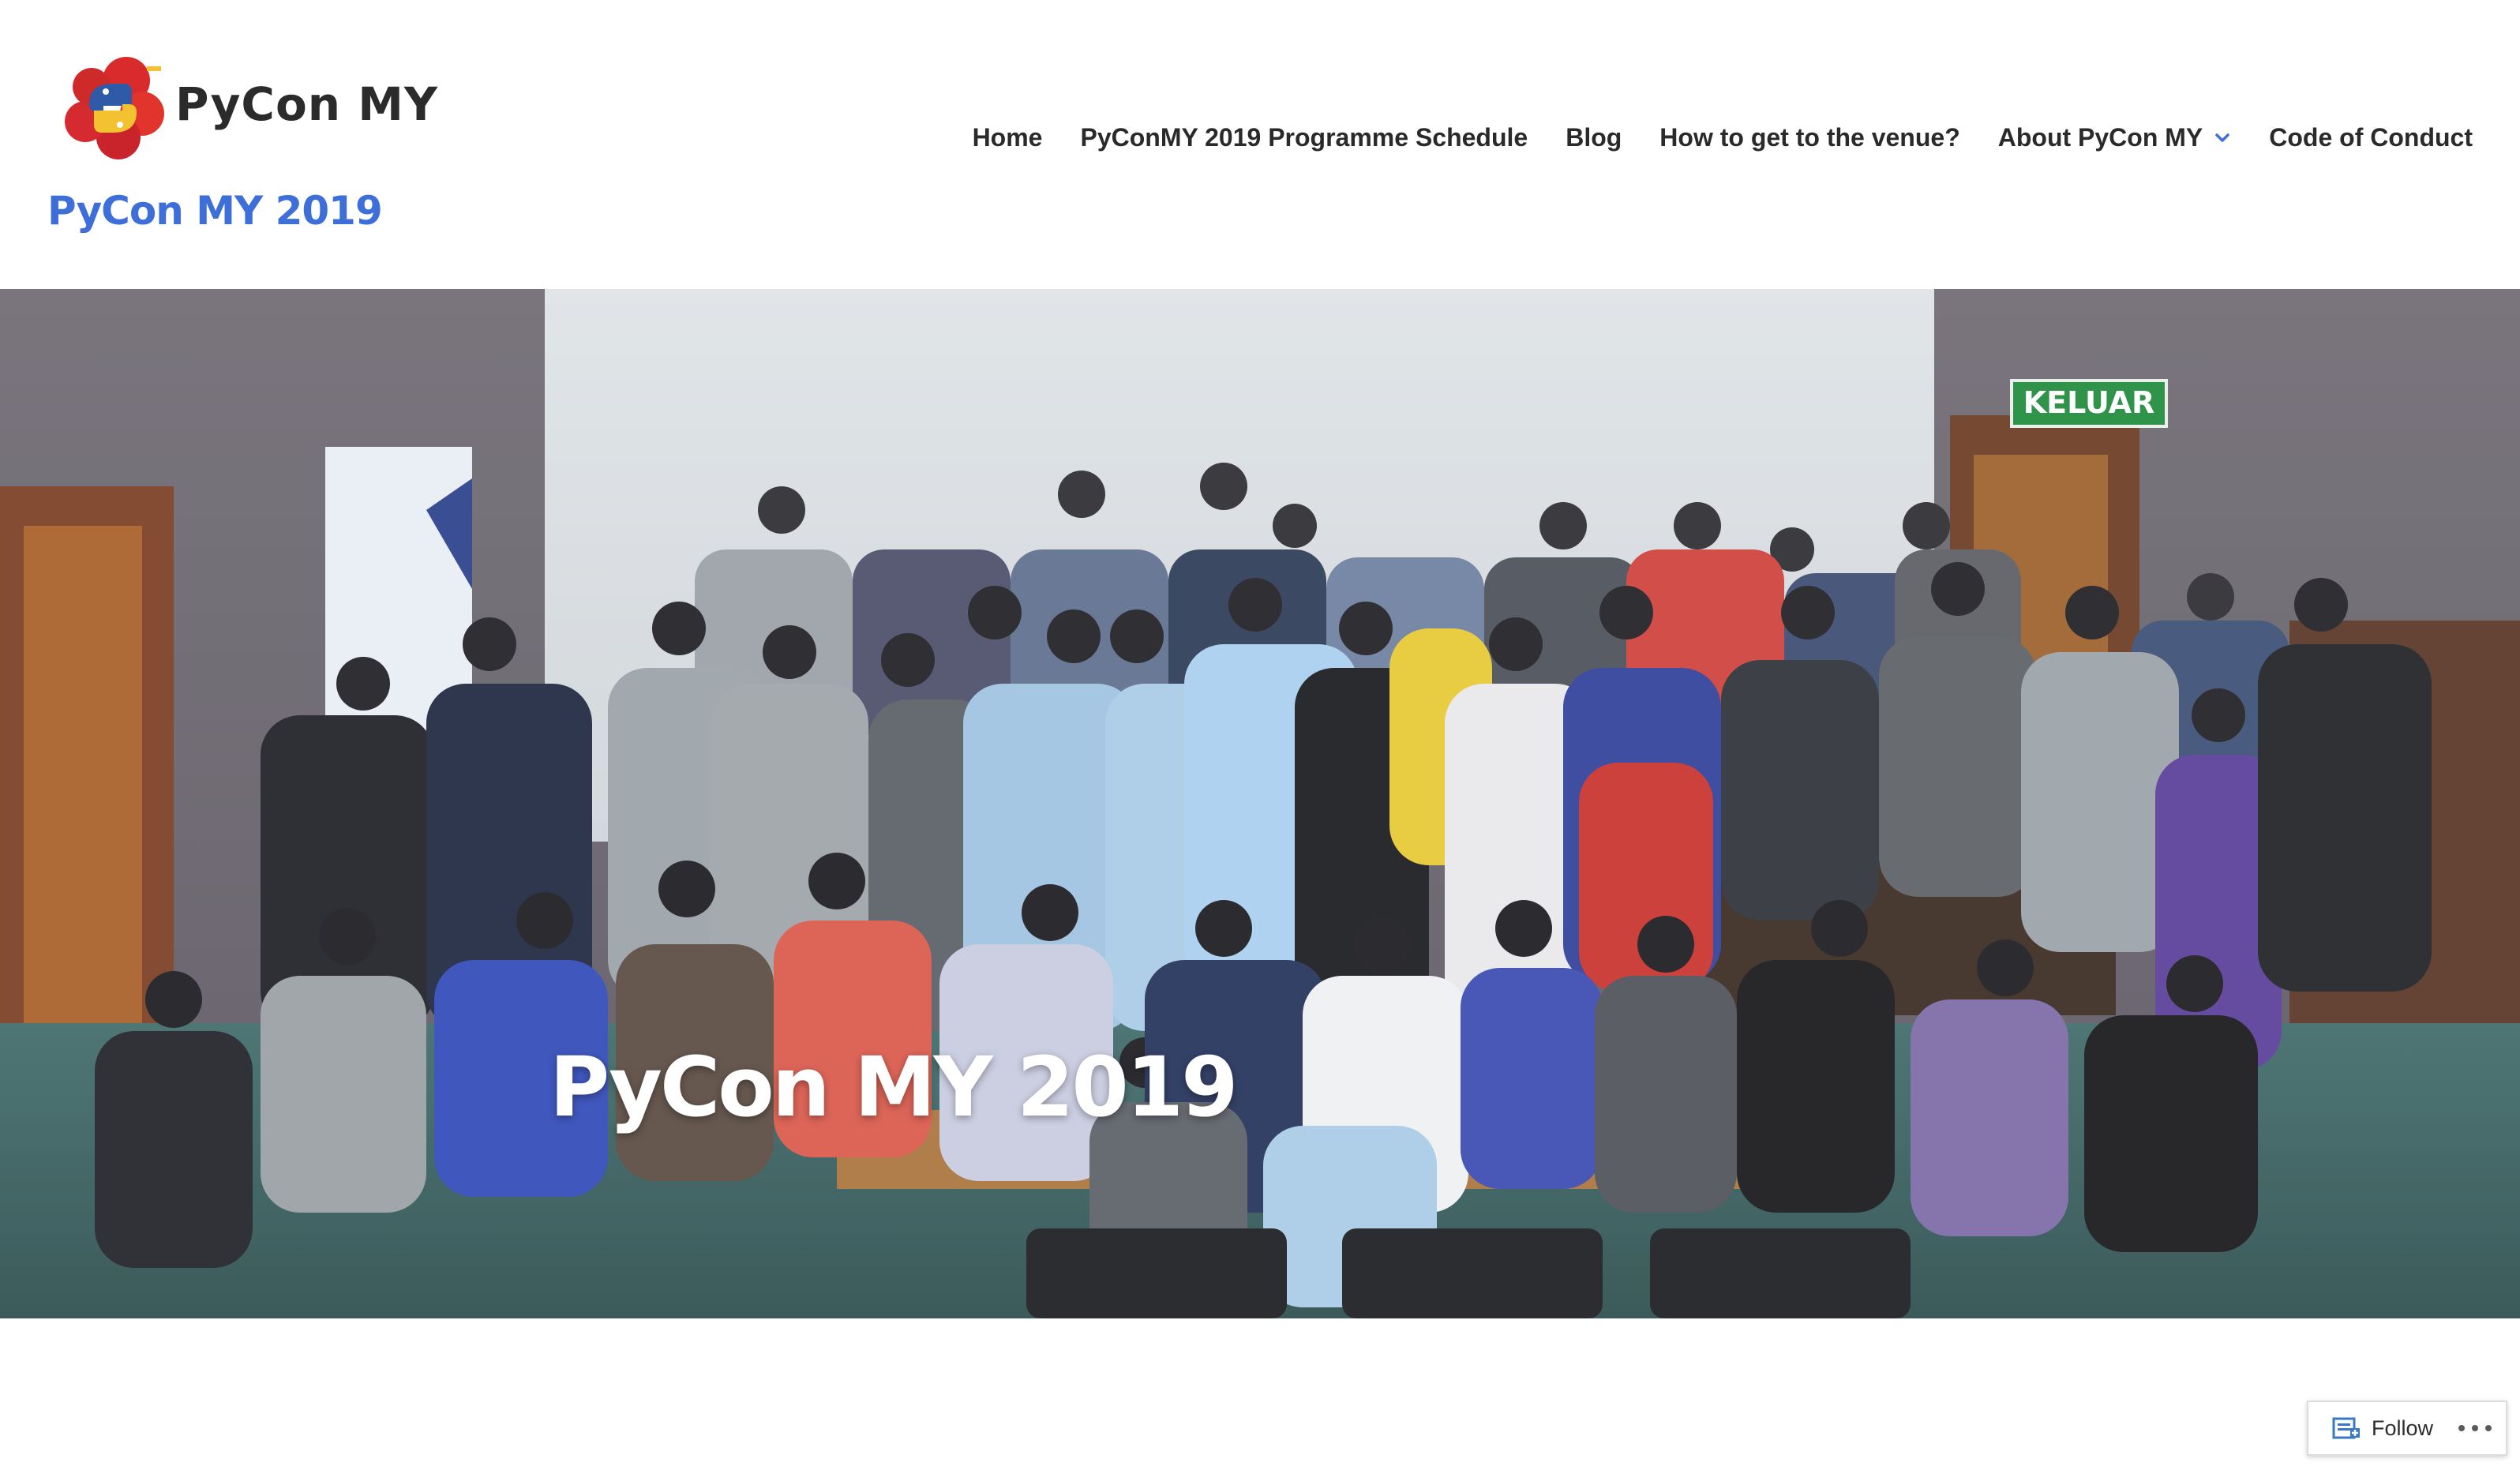  Describe the element at coordinates (2222, 138) in the screenshot. I see `chevron-down-icon` at that location.